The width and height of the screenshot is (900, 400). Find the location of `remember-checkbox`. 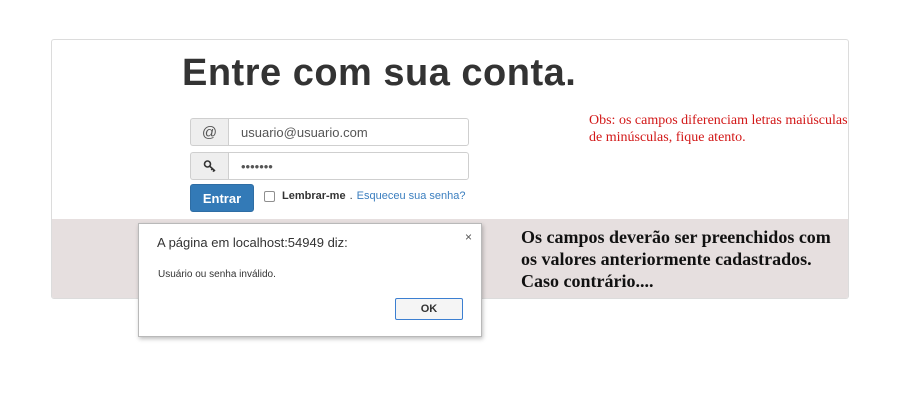

remember-checkbox is located at coordinates (269, 196).